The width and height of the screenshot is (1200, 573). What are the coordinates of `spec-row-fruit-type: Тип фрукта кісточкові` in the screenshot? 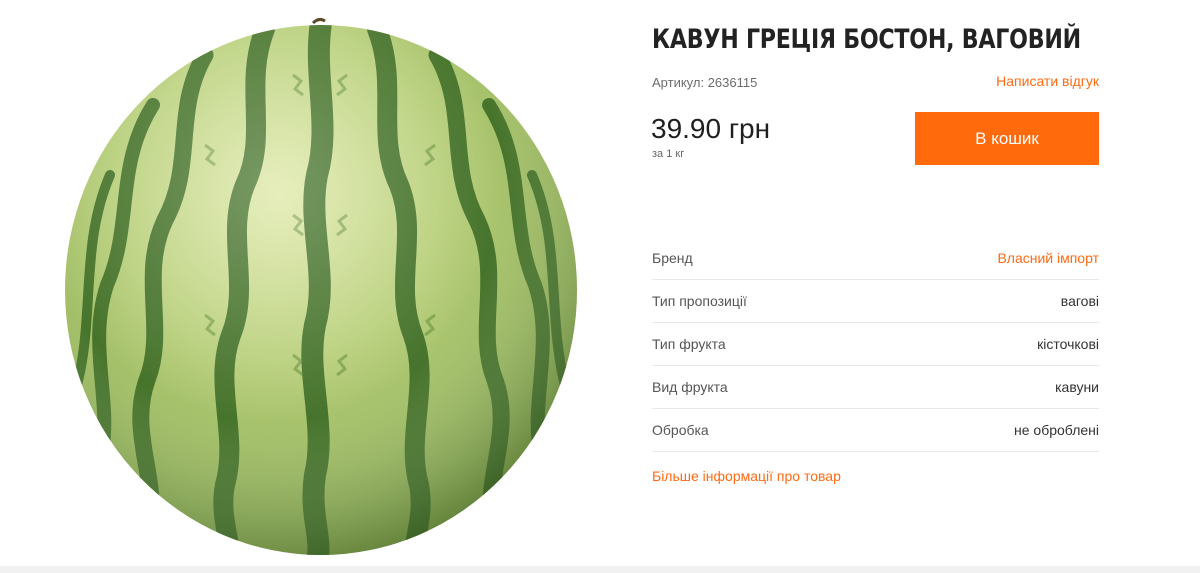 It's located at (875, 344).